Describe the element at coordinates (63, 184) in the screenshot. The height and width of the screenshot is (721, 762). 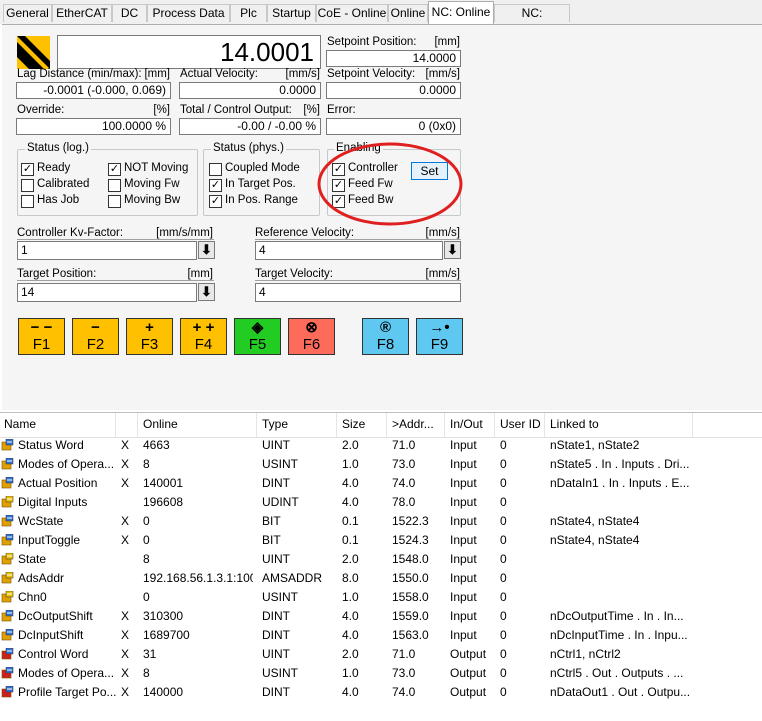
I see `calibrated-label: Calibrated` at that location.